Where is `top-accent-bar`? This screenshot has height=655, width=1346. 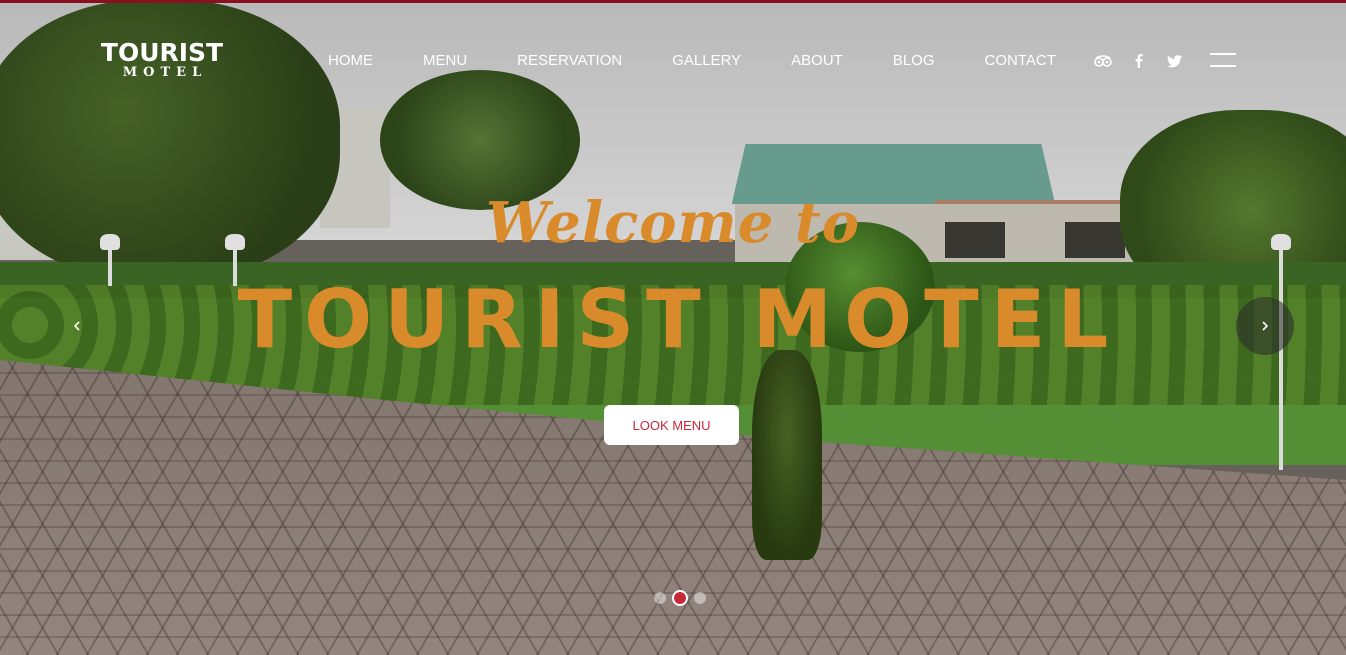 top-accent-bar is located at coordinates (673, 1).